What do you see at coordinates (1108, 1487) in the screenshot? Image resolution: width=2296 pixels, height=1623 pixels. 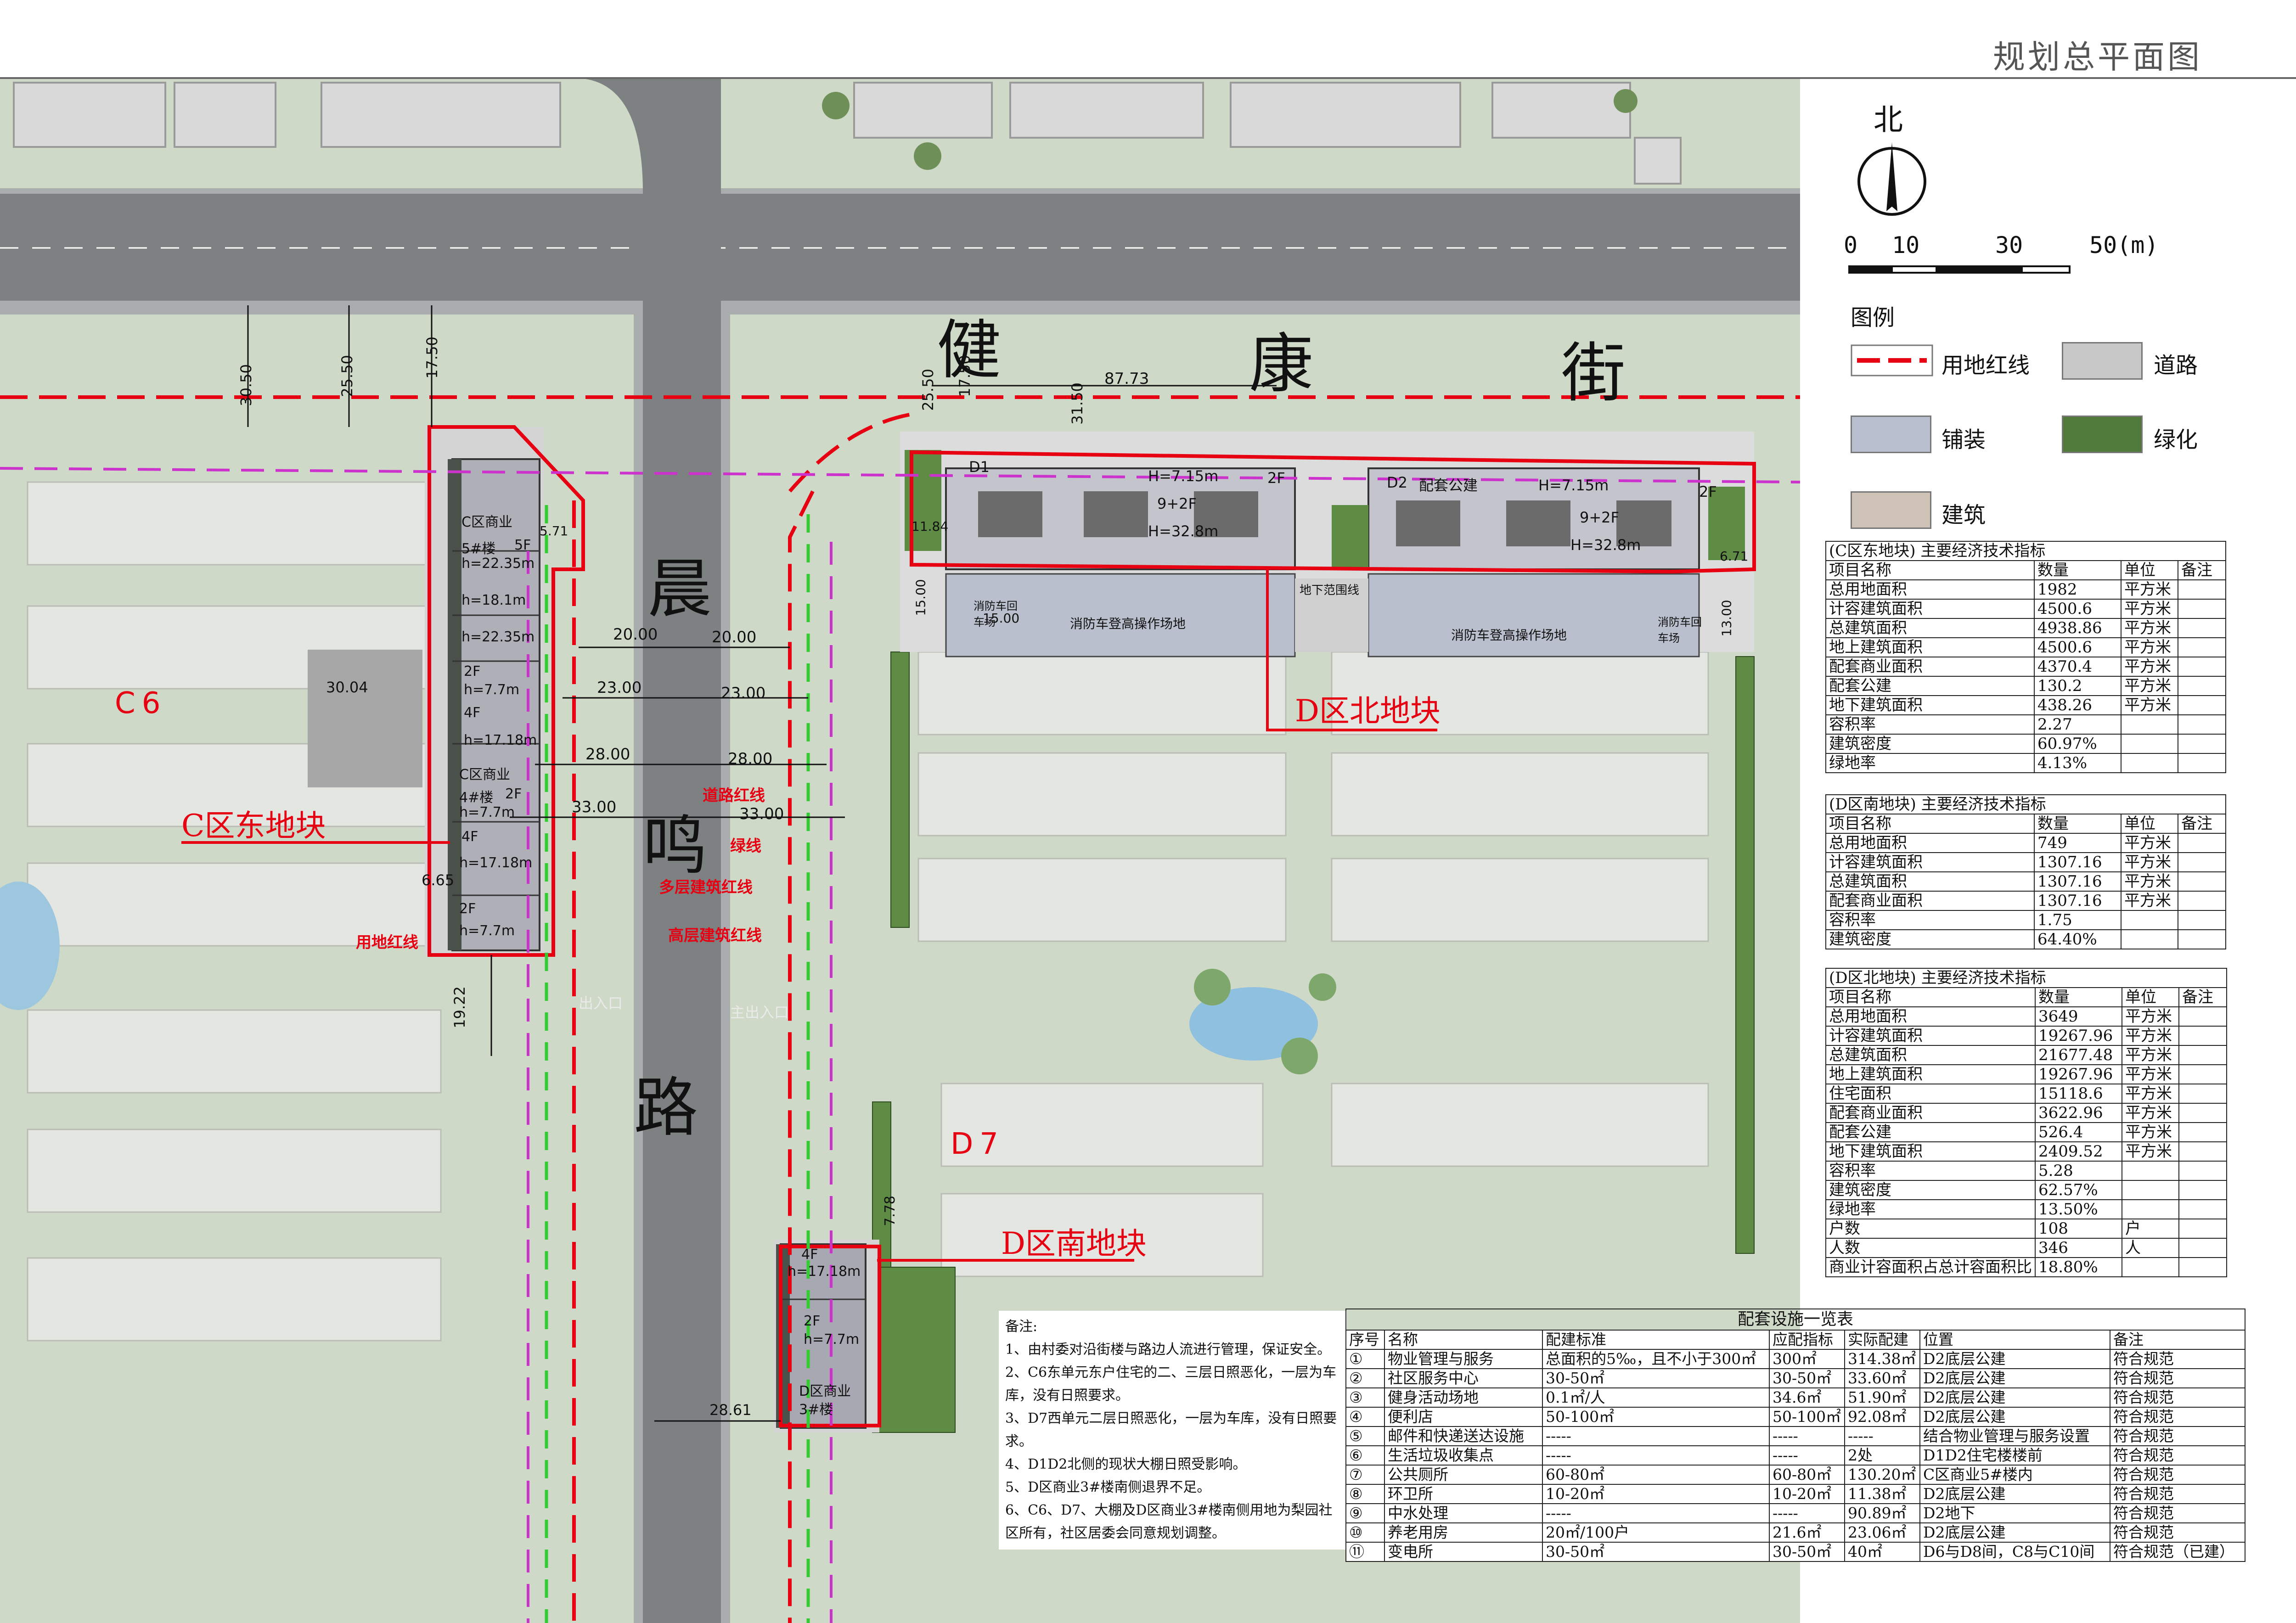 I see `note-item: 5、D区商业3#楼南侧退界不足。` at bounding box center [1108, 1487].